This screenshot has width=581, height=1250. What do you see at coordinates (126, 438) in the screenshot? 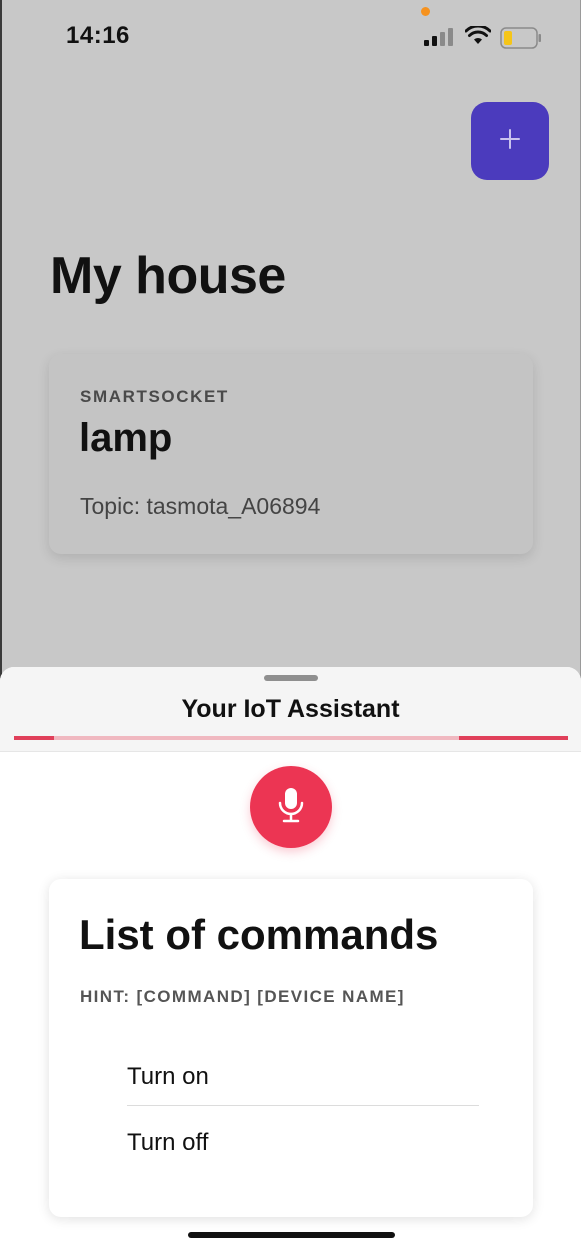
I see `device-name: lamp` at bounding box center [126, 438].